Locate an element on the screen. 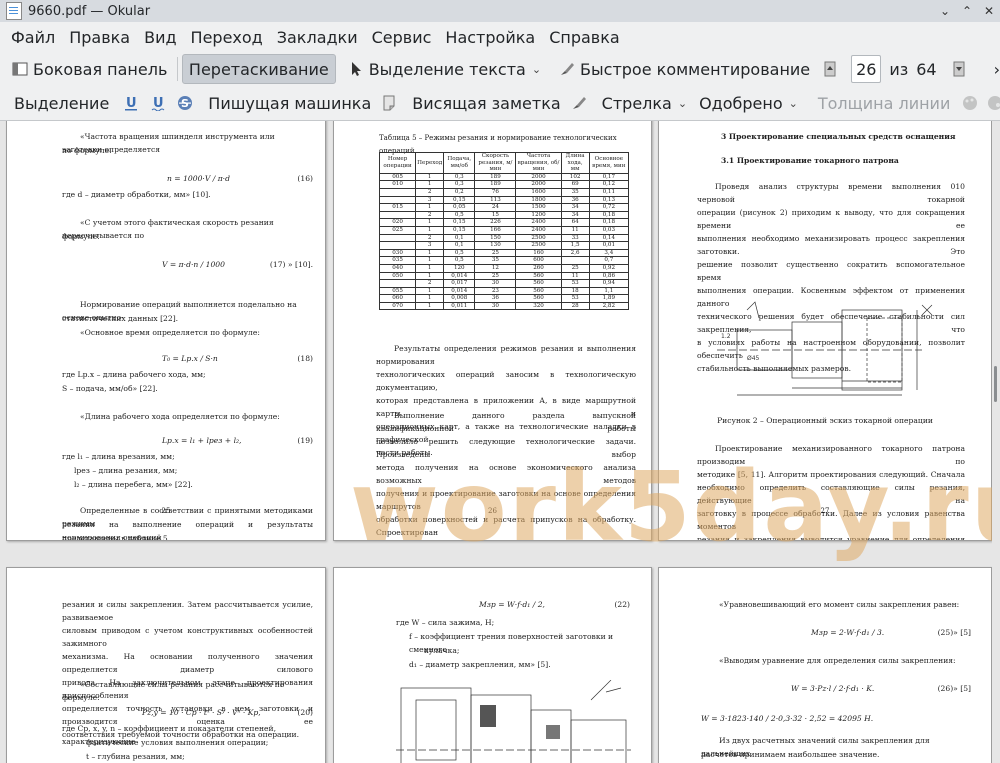  table-cell: 30 is located at coordinates (495, 283).